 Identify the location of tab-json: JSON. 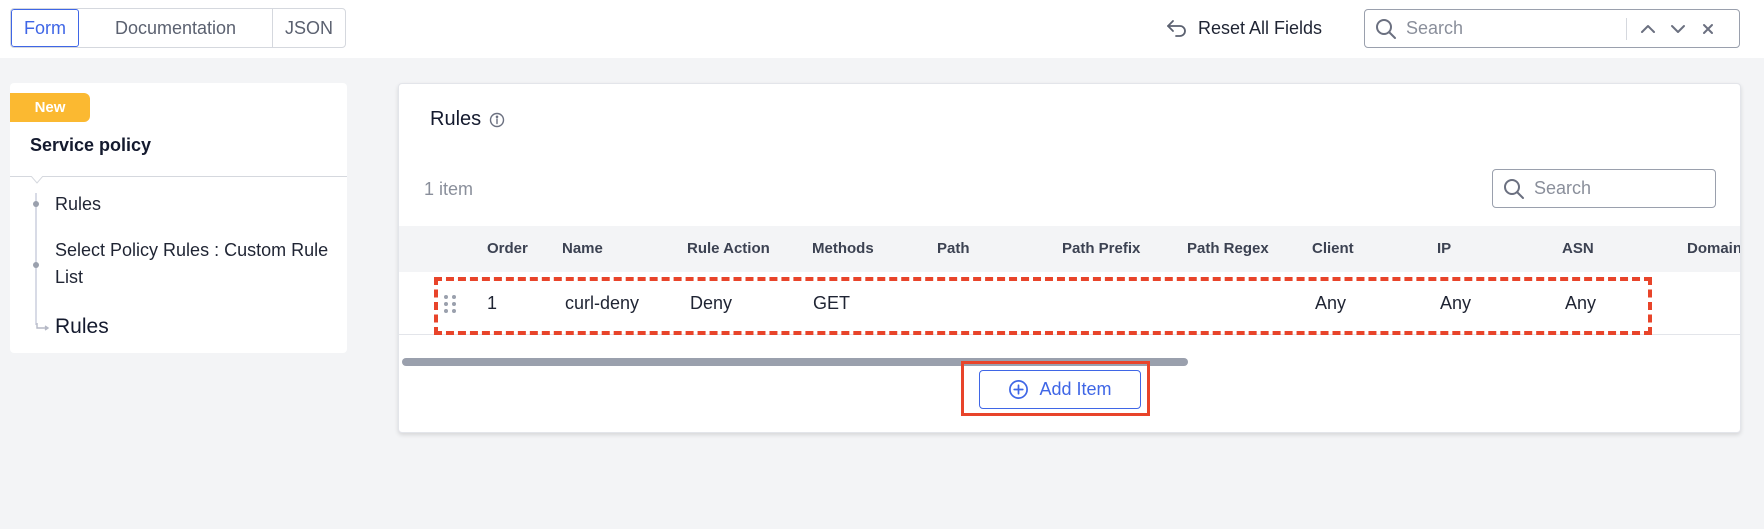
(309, 28).